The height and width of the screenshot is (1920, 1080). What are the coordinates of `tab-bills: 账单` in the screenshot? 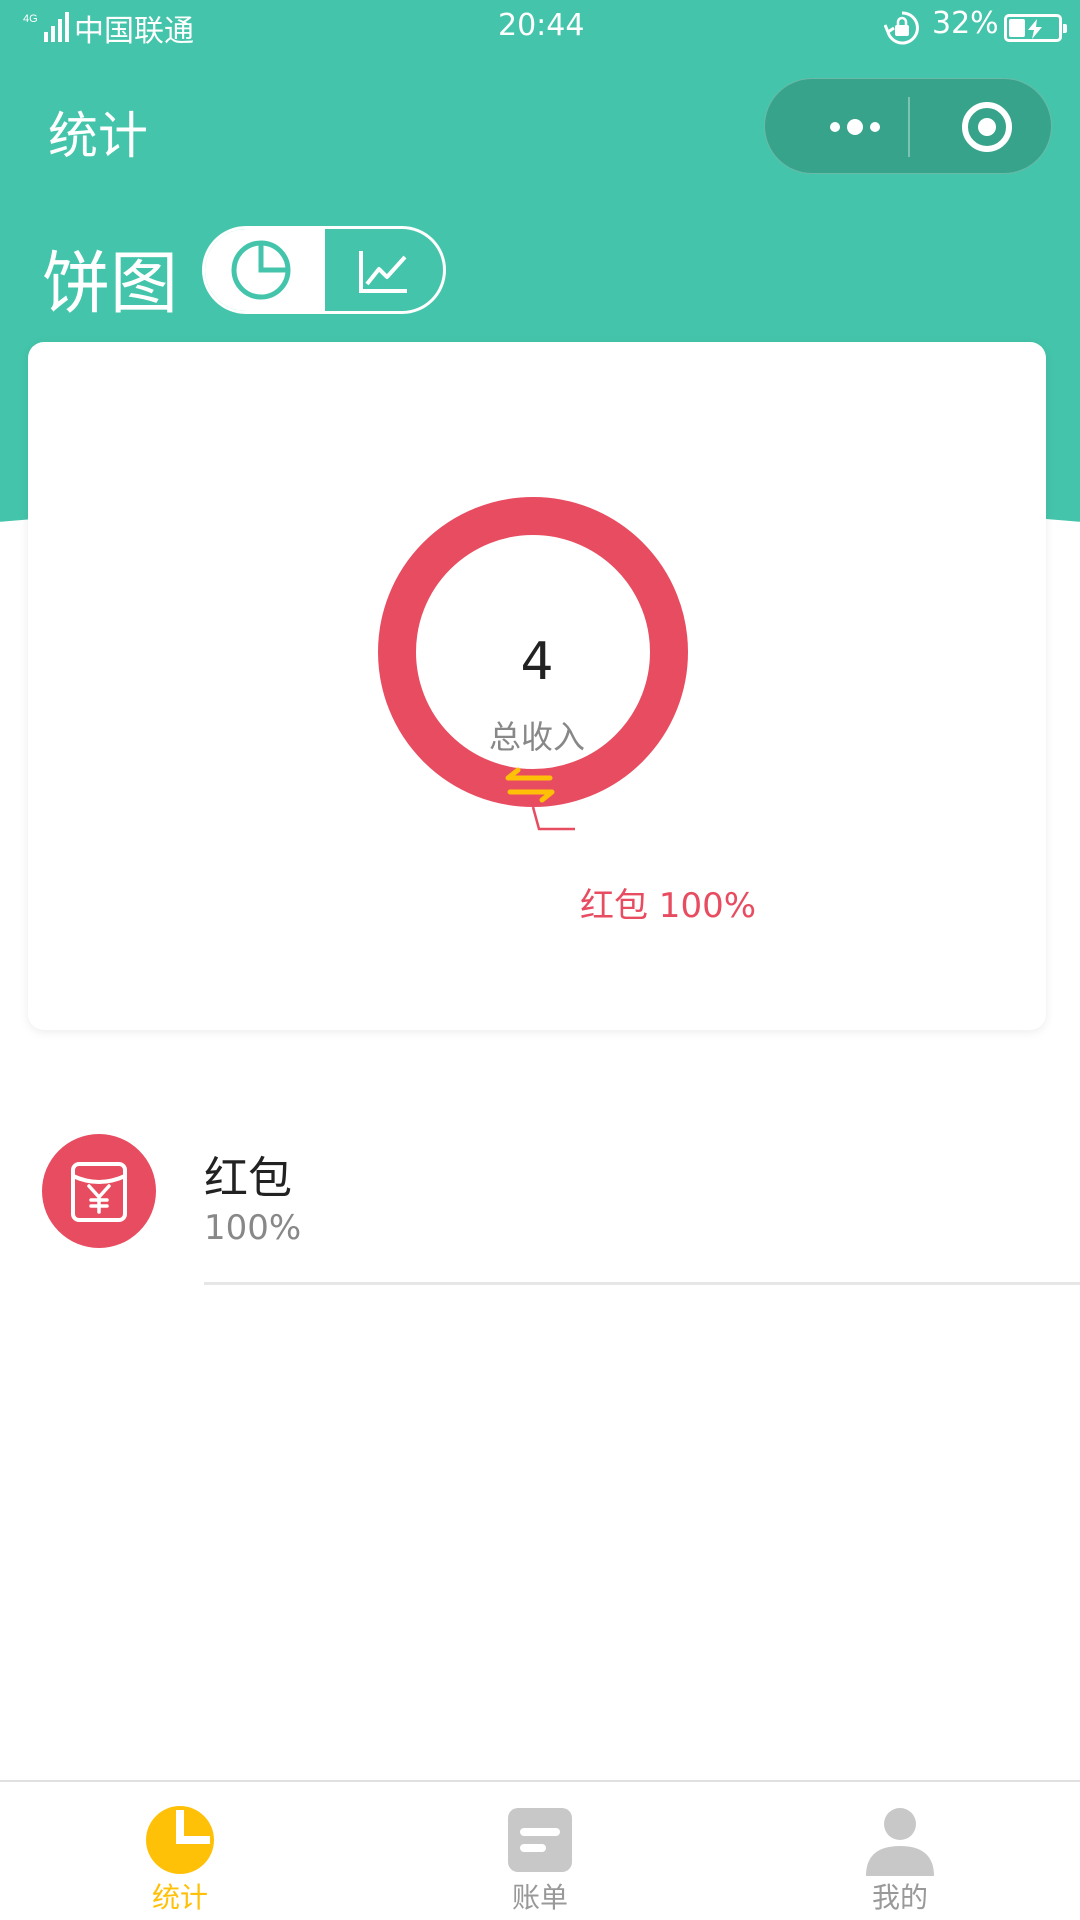 It's located at (540, 1851).